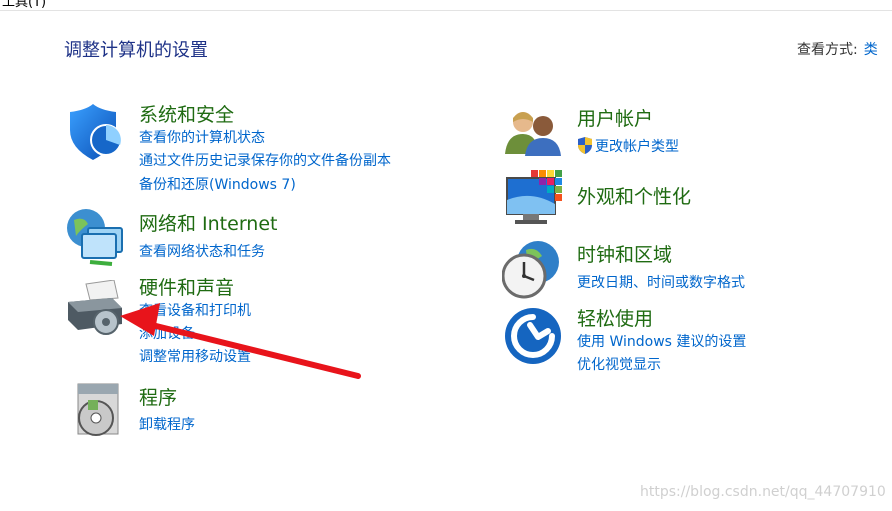  Describe the element at coordinates (202, 251) in the screenshot. I see `link-network-status: 查看网络状态和任务` at that location.